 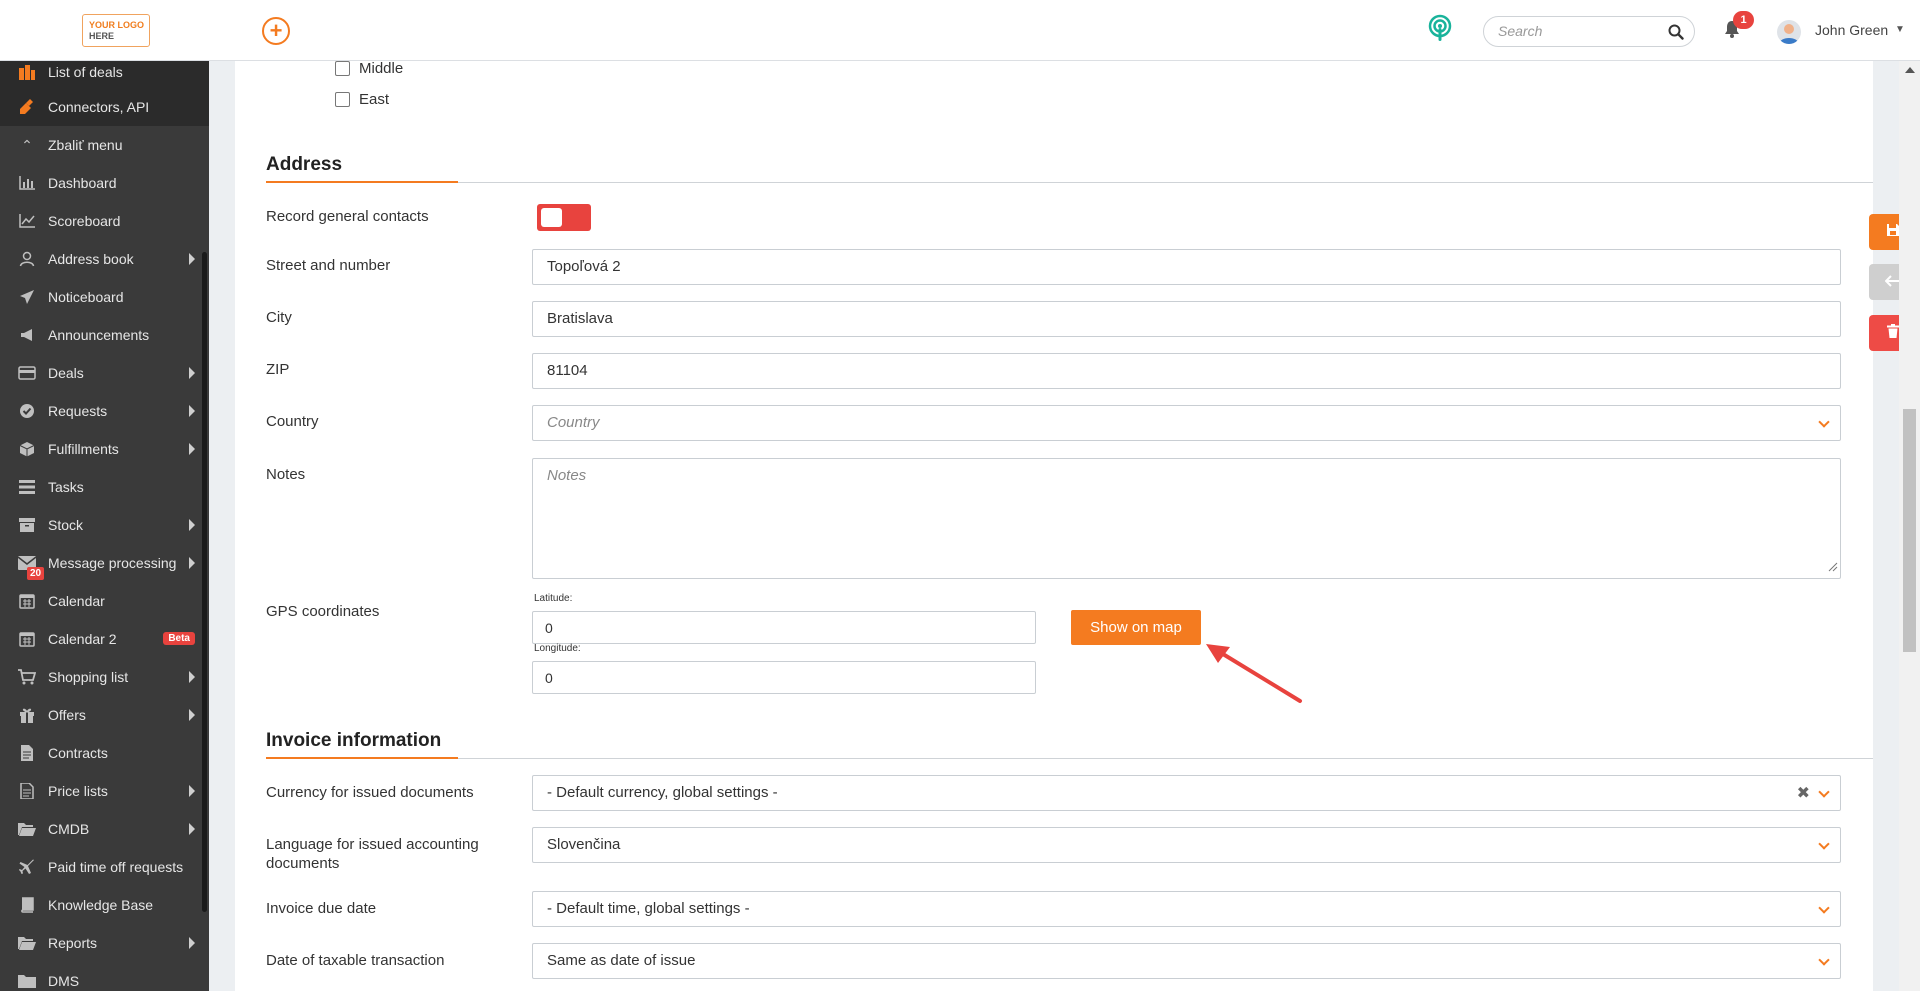 What do you see at coordinates (27, 72) in the screenshot?
I see `deals-list-icon` at bounding box center [27, 72].